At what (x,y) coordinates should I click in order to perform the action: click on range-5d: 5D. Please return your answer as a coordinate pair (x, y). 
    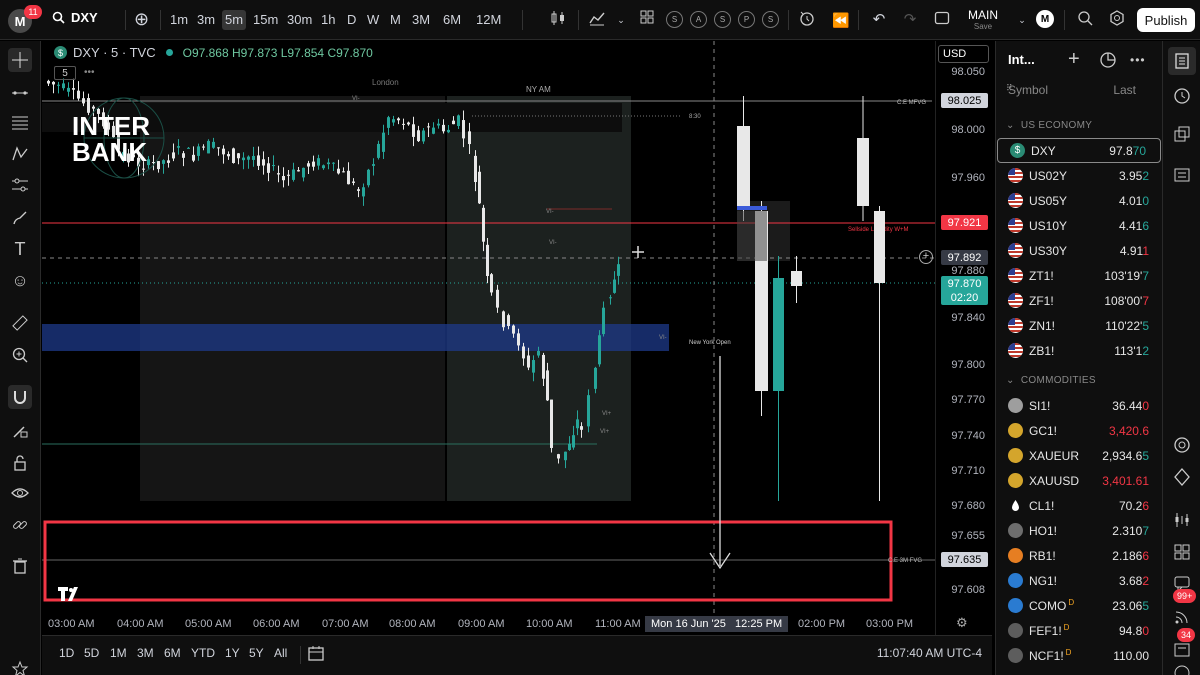
    Looking at the image, I should click on (91, 653).